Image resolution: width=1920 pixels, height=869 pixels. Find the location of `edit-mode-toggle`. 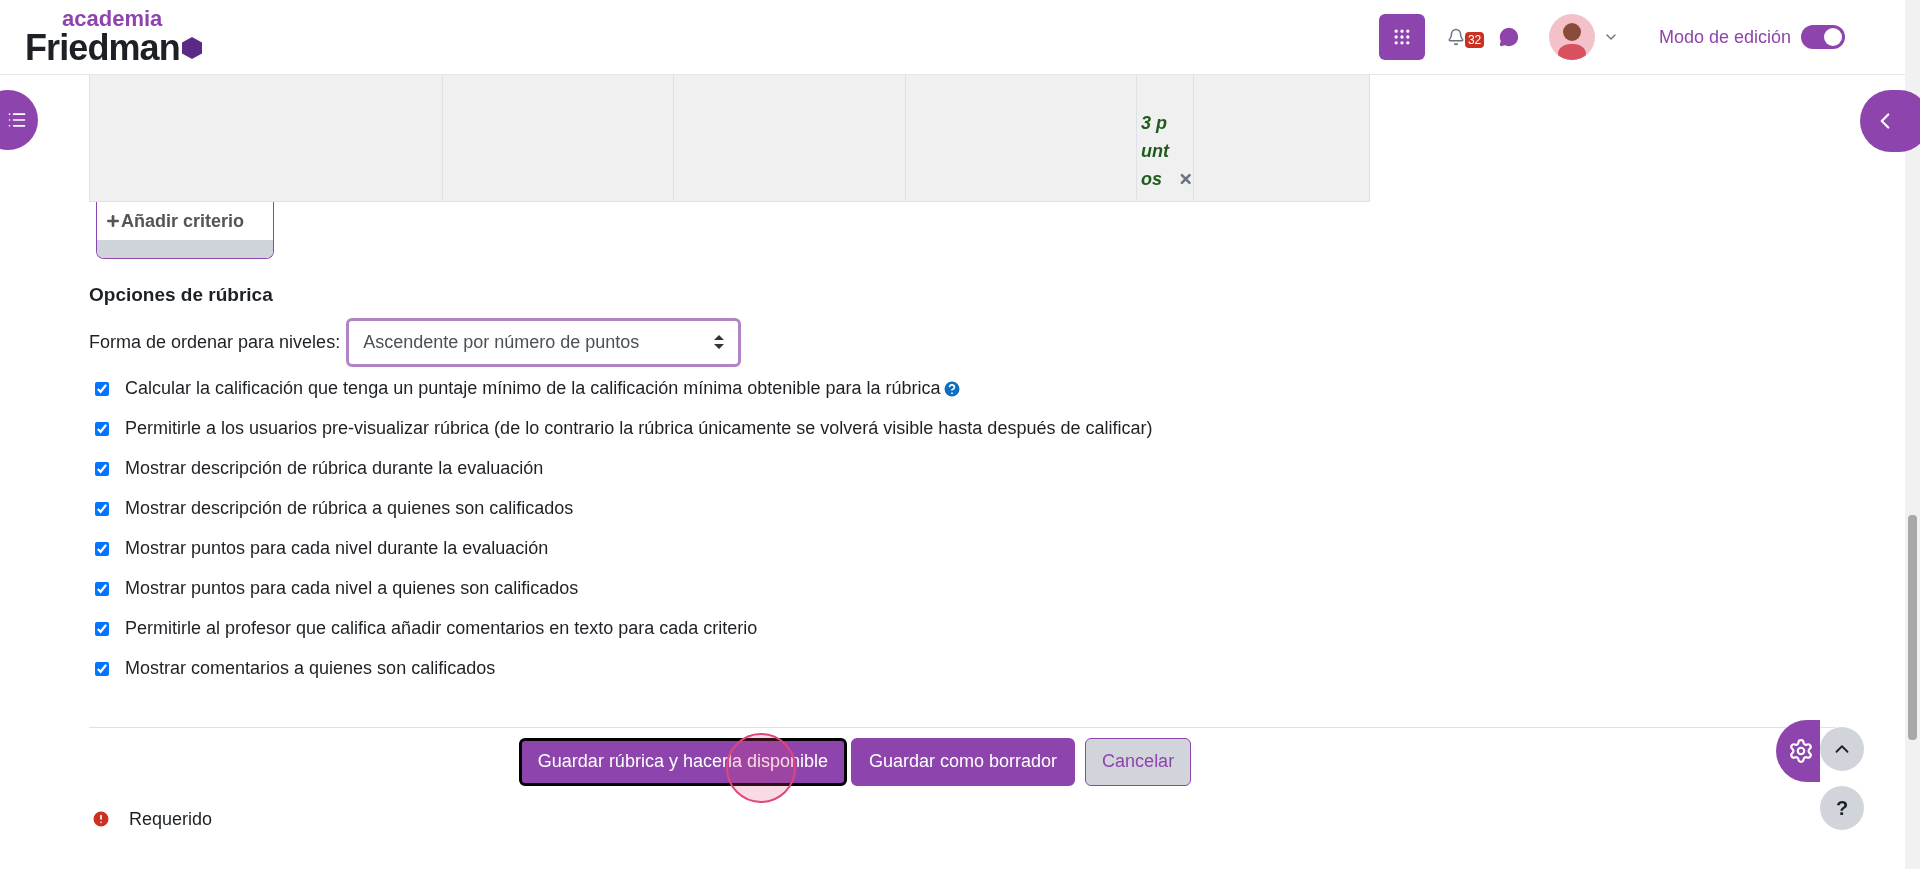

edit-mode-toggle is located at coordinates (1823, 37).